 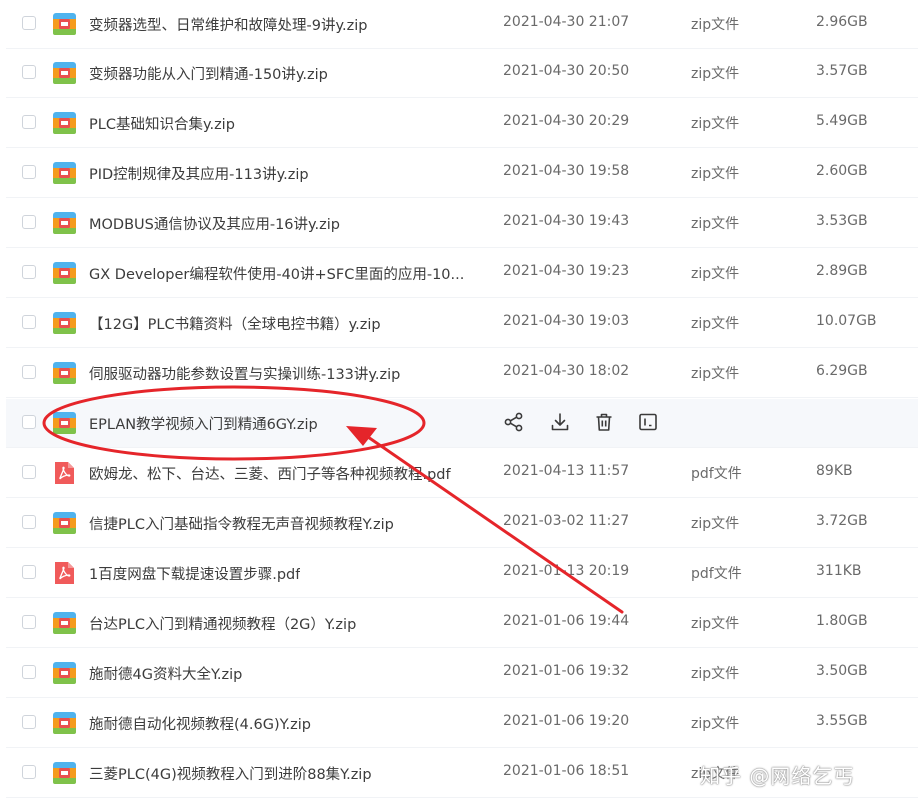 I want to click on file-date: 2021-04-30 19:58, so click(x=566, y=171).